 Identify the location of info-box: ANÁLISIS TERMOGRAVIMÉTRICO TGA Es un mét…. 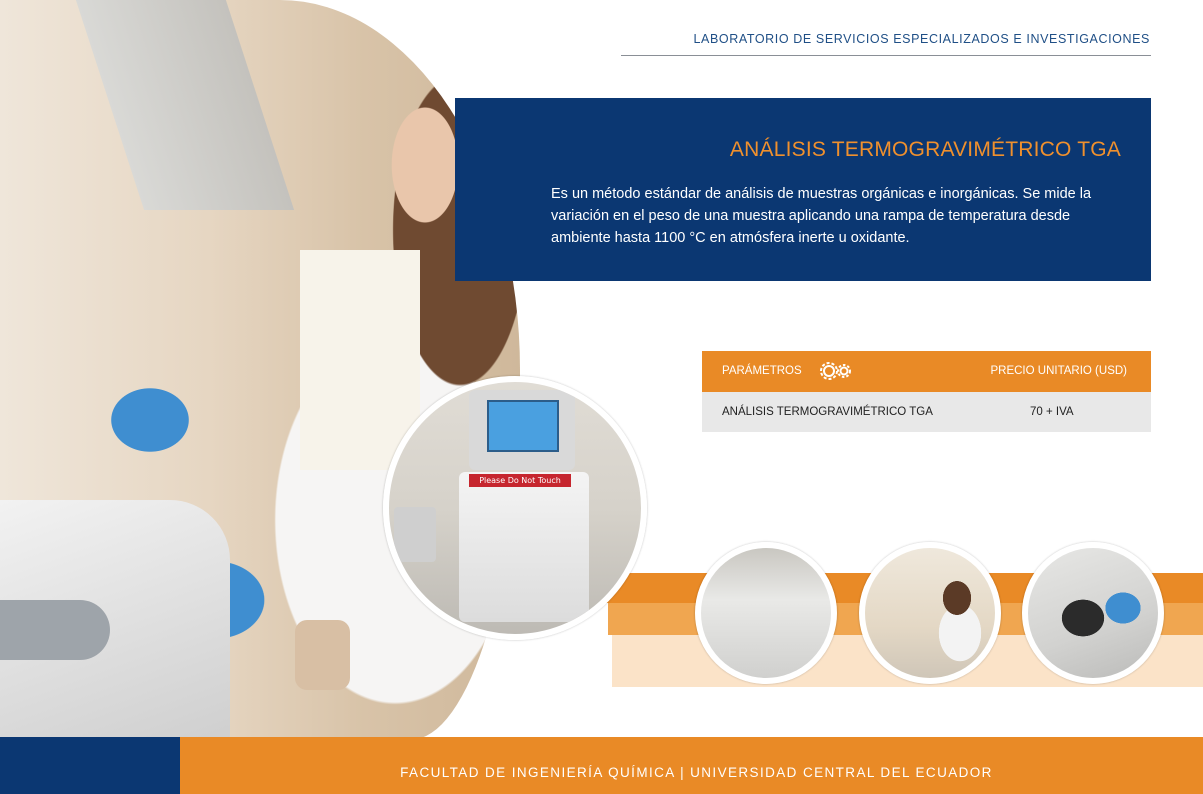
(803, 189).